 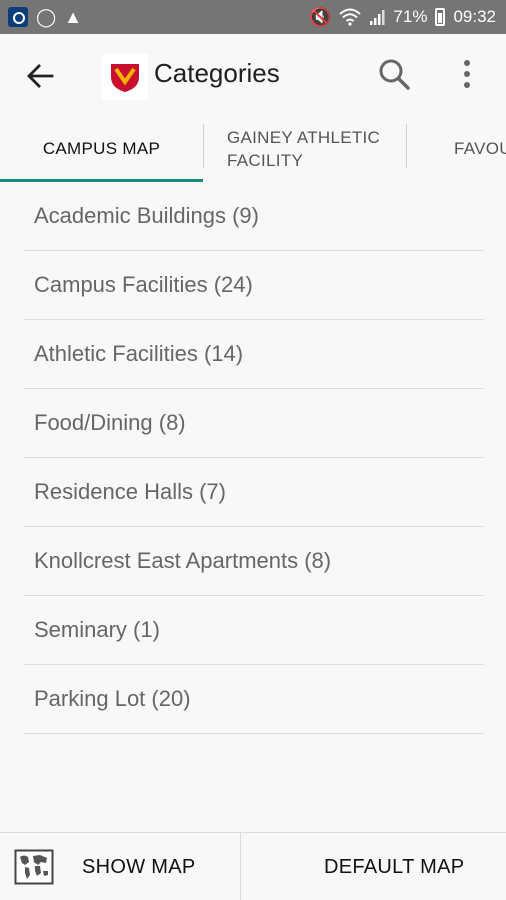 What do you see at coordinates (440, 17) in the screenshot?
I see `battery-icon` at bounding box center [440, 17].